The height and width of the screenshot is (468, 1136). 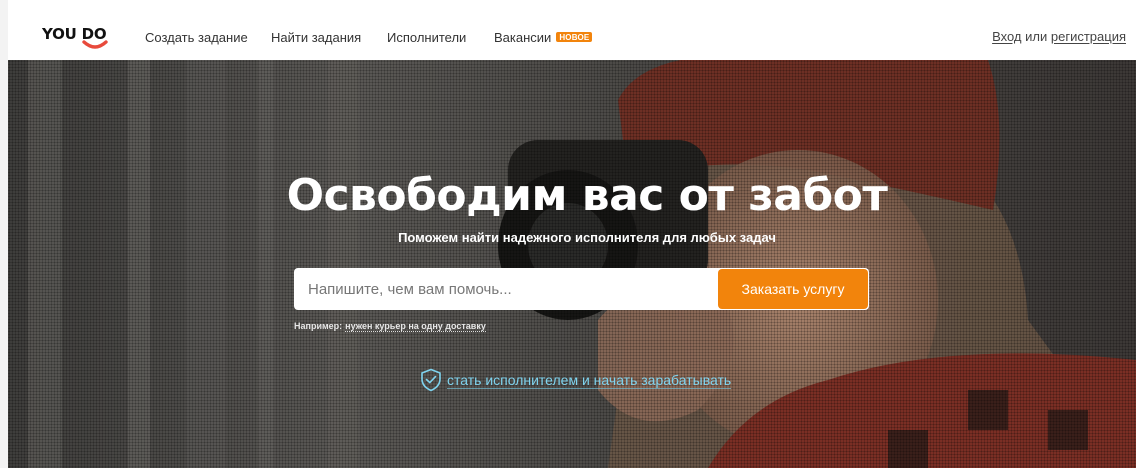 What do you see at coordinates (196, 37) in the screenshot?
I see `nav-create-task: Создать задание` at bounding box center [196, 37].